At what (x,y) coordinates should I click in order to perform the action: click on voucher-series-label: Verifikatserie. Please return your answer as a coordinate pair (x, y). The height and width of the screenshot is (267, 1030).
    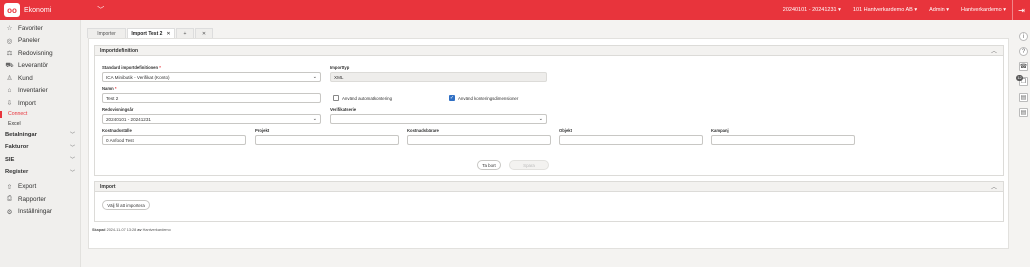
    Looking at the image, I should click on (343, 109).